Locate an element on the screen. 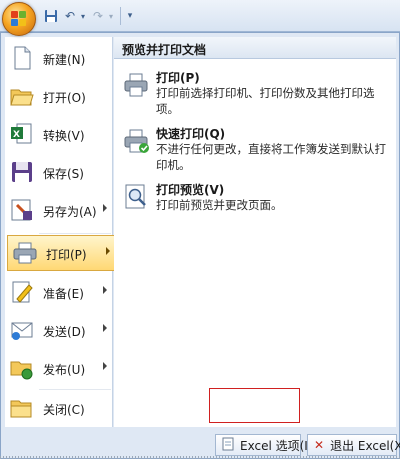  excel-options-button: Excel 选项(I) is located at coordinates (264, 445).